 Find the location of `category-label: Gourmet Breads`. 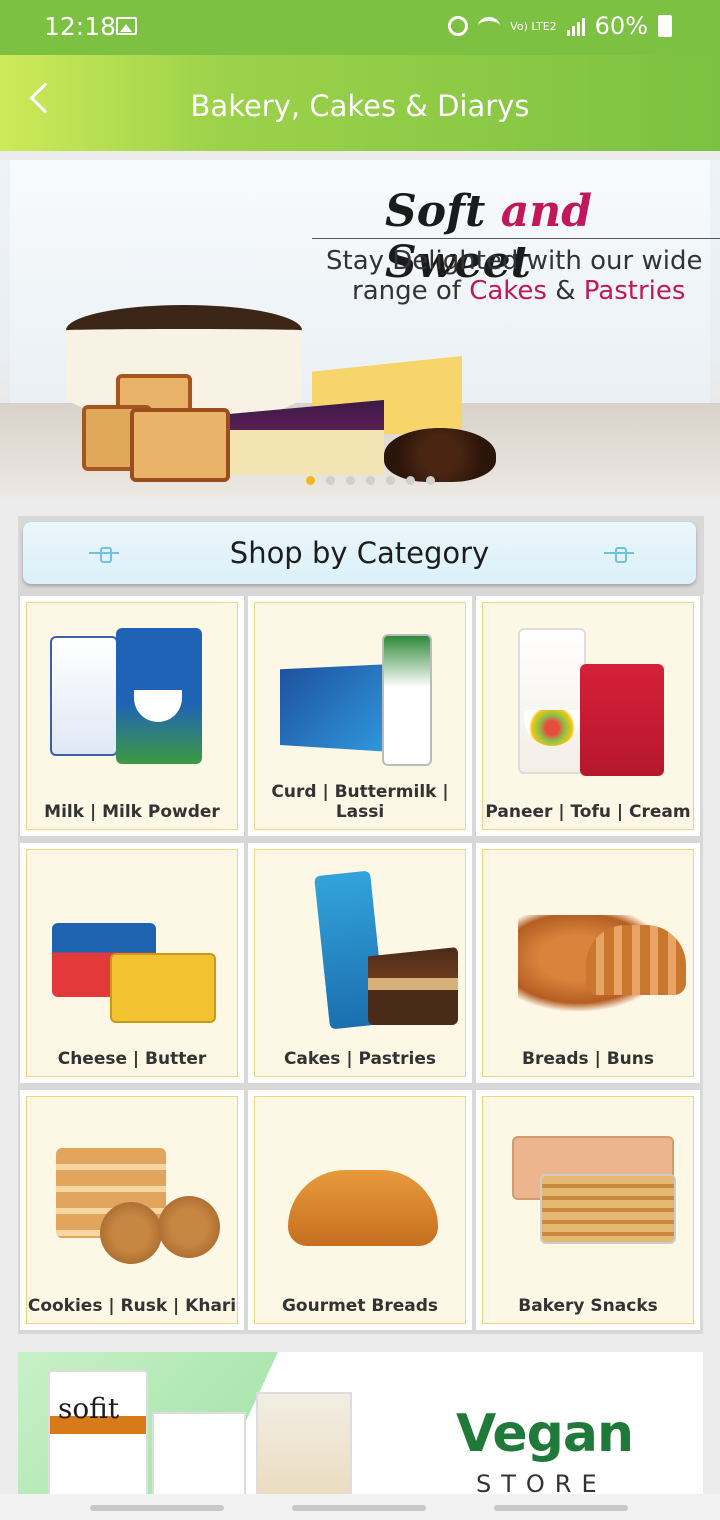

category-label: Gourmet Breads is located at coordinates (360, 1306).